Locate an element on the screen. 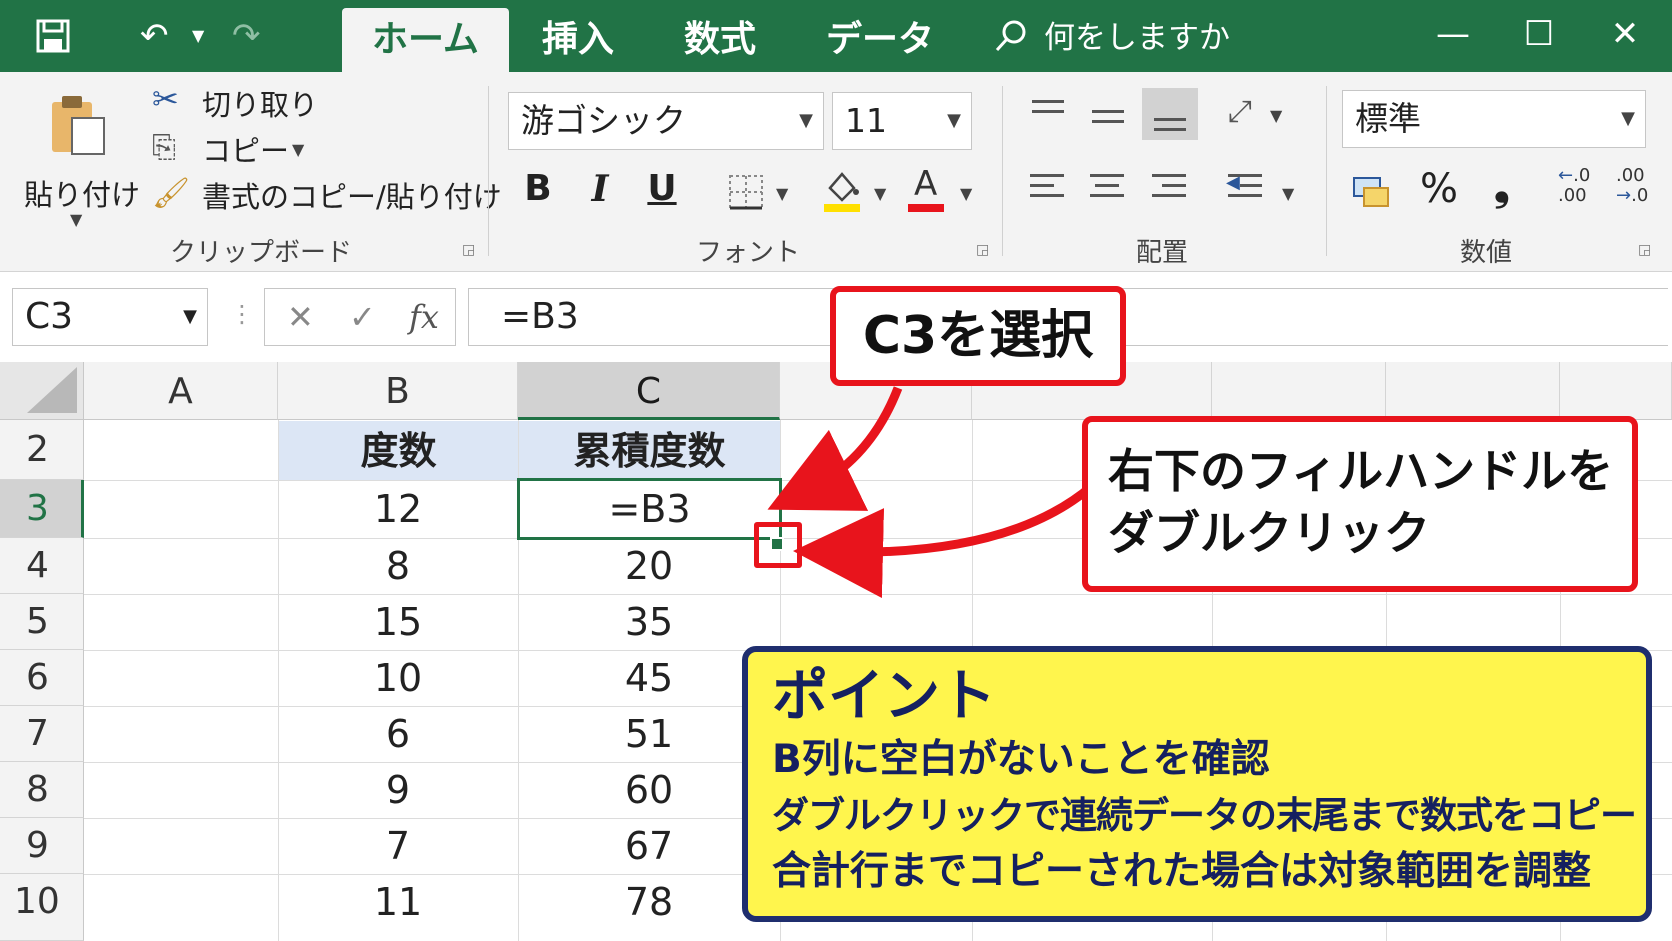  paste-button: 貼り付け ▼ is located at coordinates (81, 157).